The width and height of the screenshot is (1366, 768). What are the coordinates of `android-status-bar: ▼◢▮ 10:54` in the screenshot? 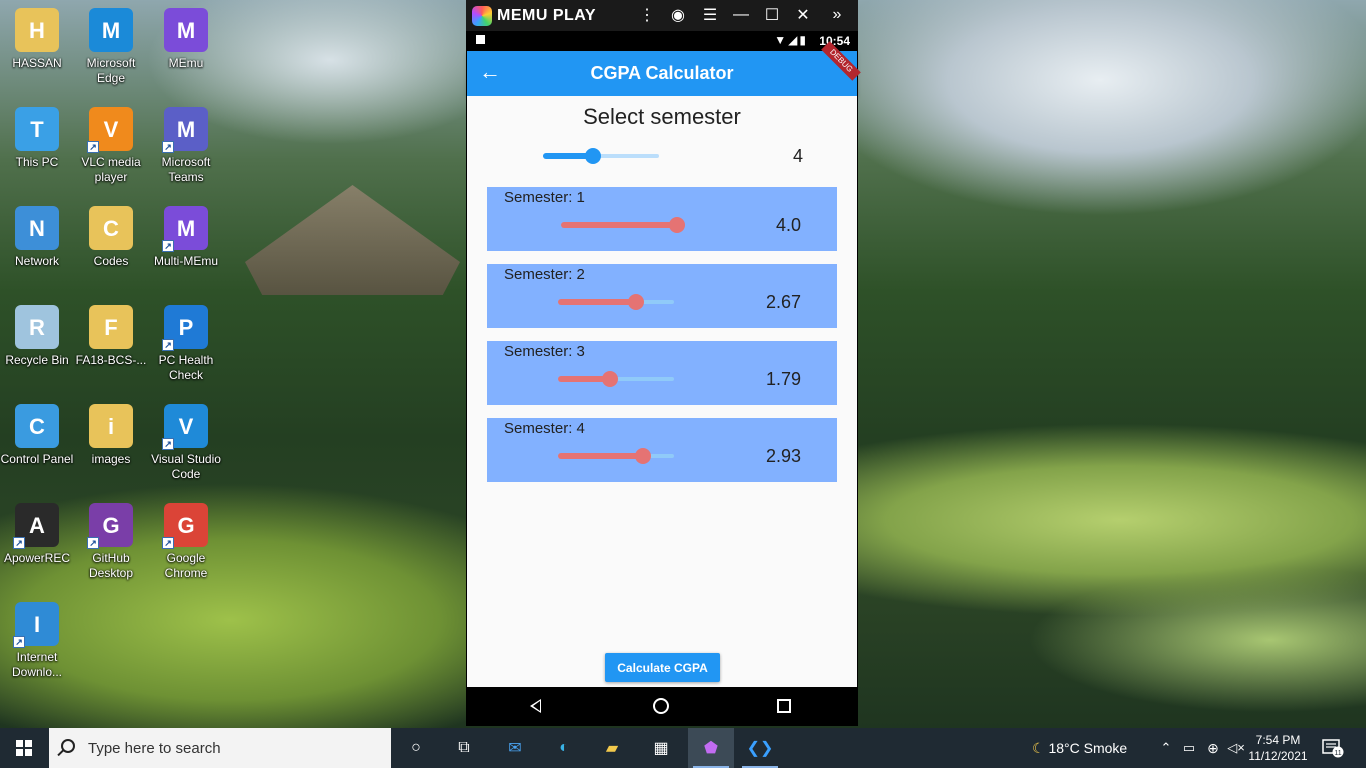 It's located at (662, 41).